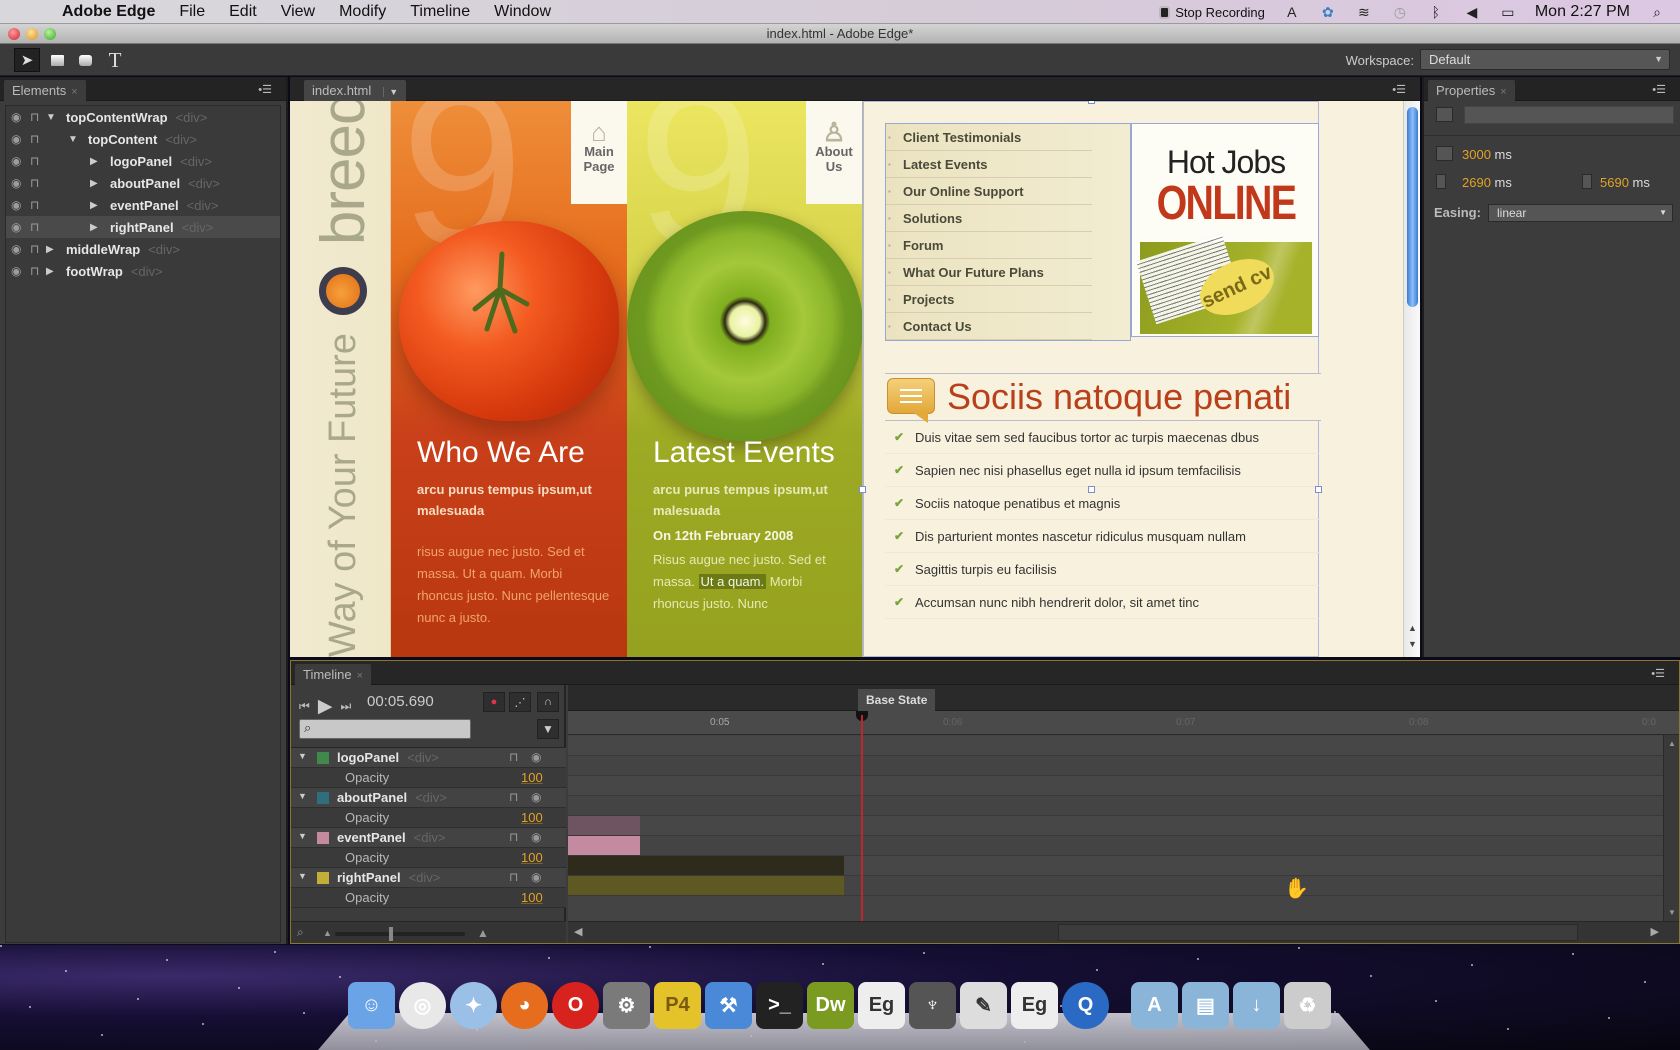  What do you see at coordinates (1034, 1005) in the screenshot?
I see `dock-app-edge-icon: Eg` at bounding box center [1034, 1005].